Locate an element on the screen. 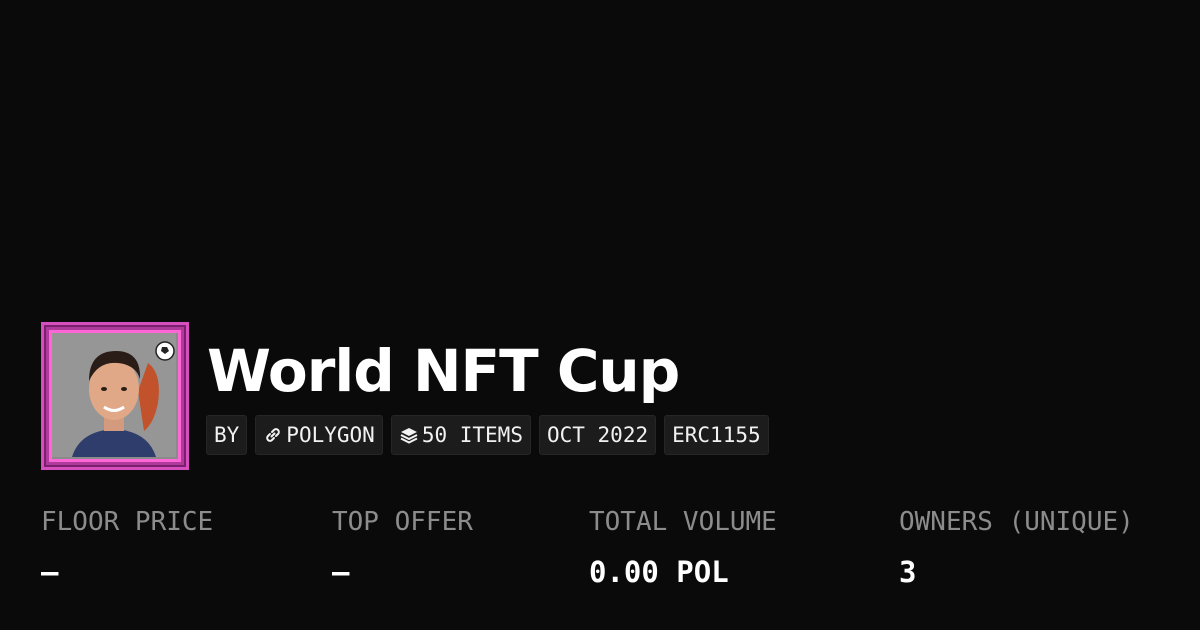 This screenshot has height=630, width=1200. date-chip: OCT 2022 is located at coordinates (597, 435).